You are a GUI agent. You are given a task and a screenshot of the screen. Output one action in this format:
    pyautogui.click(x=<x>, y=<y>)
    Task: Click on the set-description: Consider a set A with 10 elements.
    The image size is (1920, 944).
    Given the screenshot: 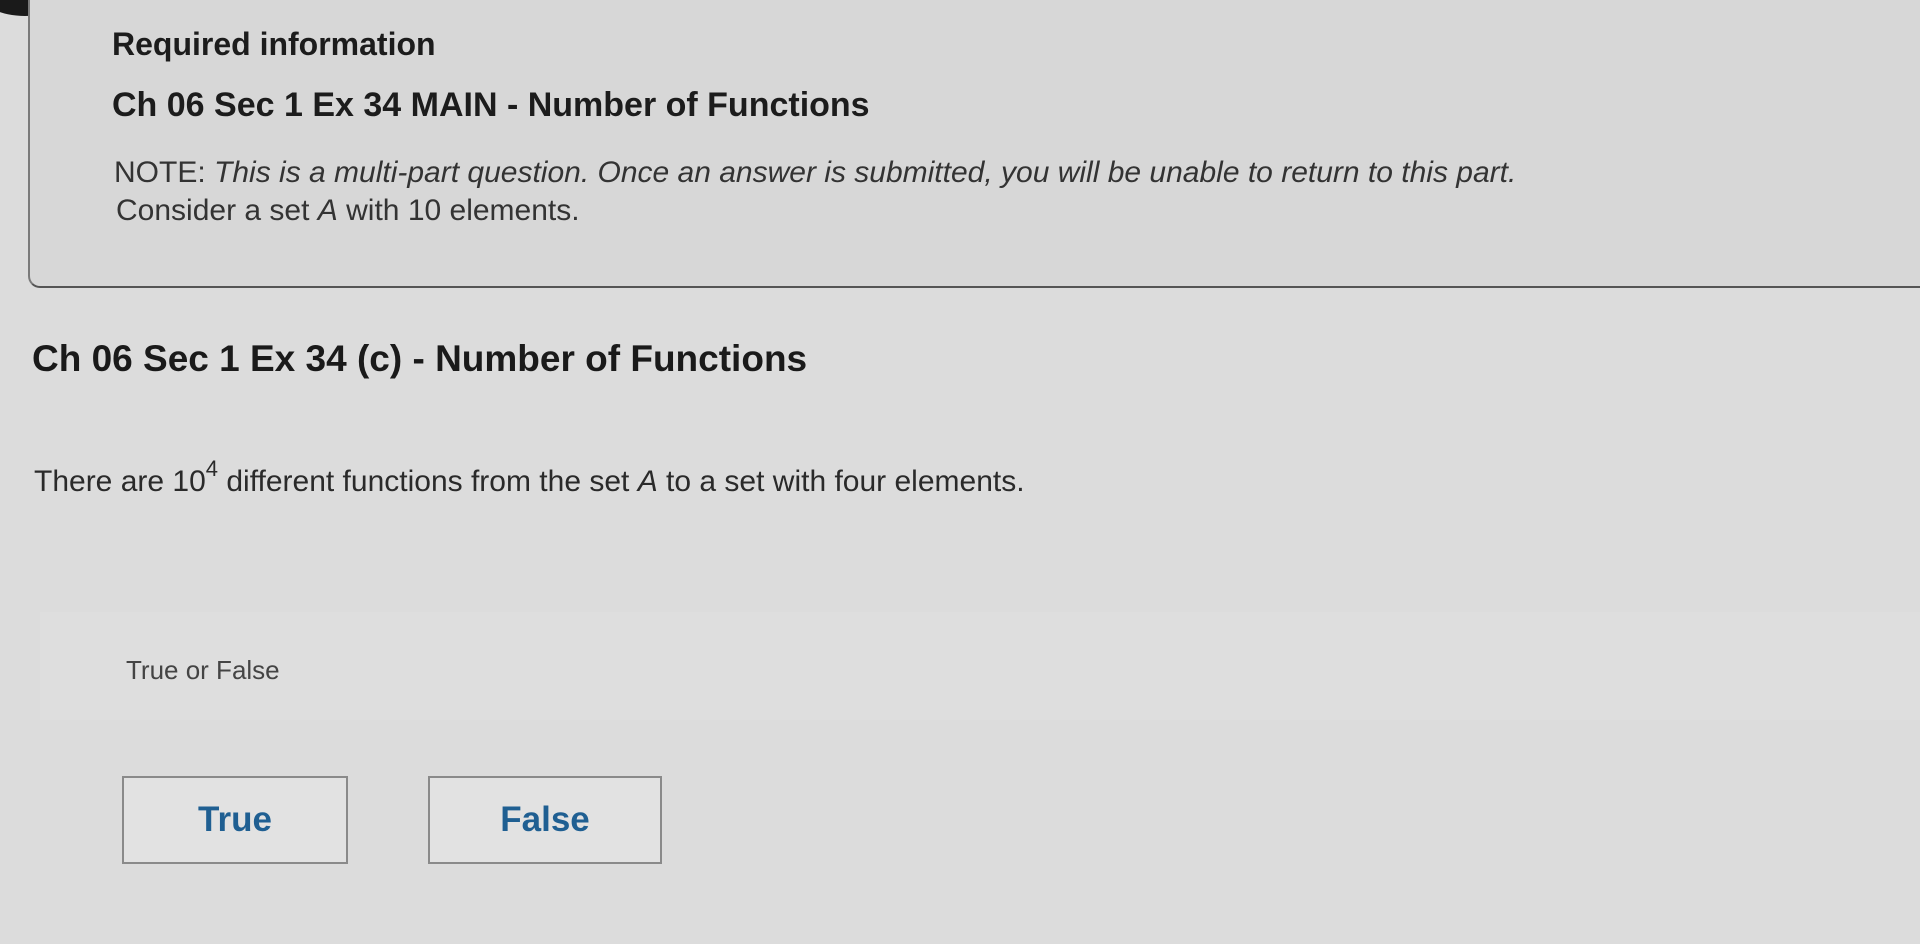 What is the action you would take?
    pyautogui.click(x=348, y=211)
    